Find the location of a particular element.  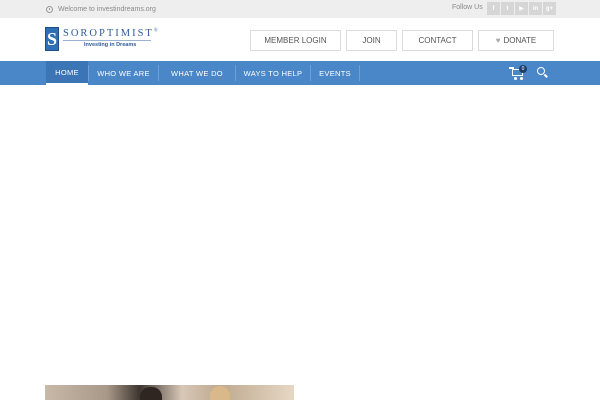

logo-mark: S is located at coordinates (52, 39).